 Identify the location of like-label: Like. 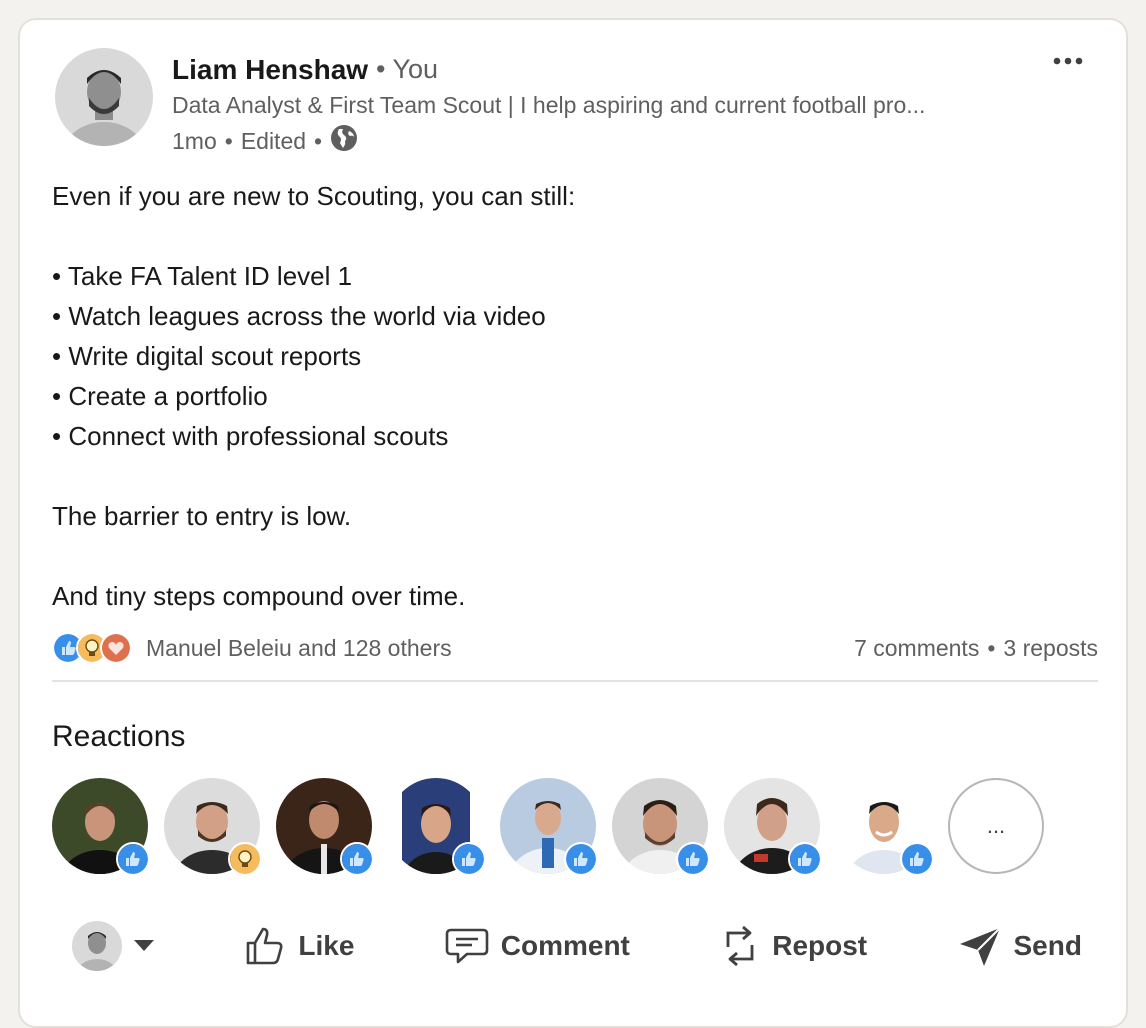
(326, 945).